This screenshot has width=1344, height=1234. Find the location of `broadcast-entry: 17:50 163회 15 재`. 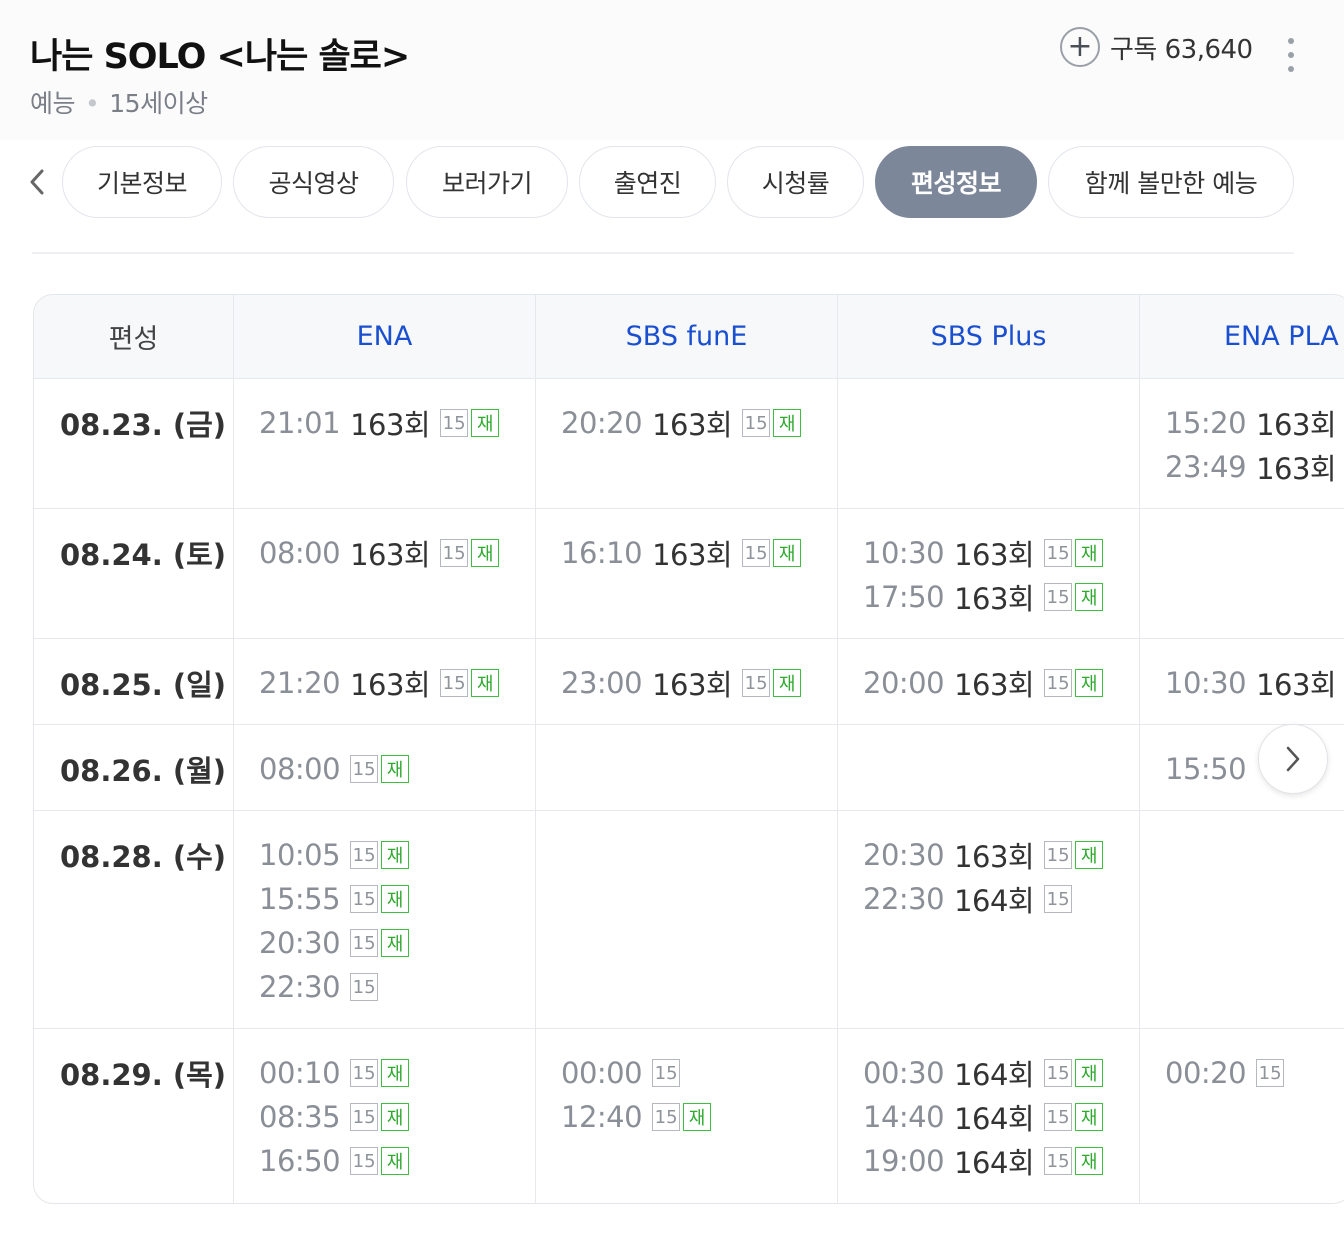

broadcast-entry: 17:50 163회 15 재 is located at coordinates (1001, 597).